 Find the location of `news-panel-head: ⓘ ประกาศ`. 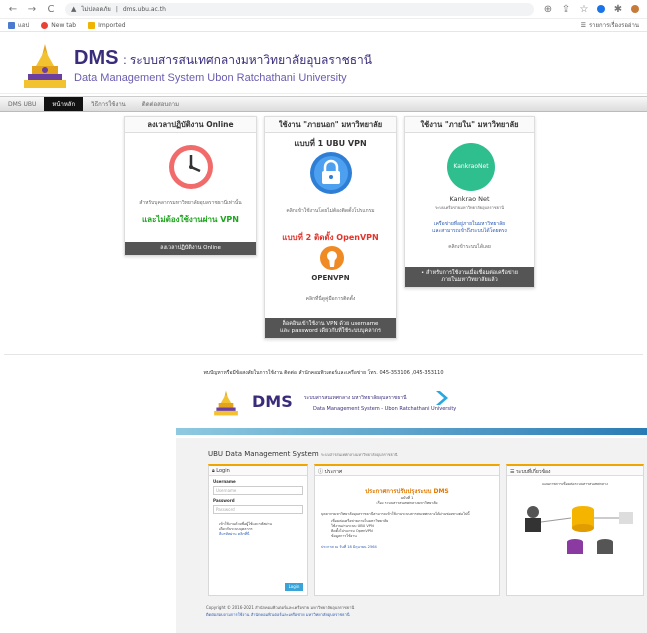

news-panel-head: ⓘ ประกาศ is located at coordinates (407, 471).